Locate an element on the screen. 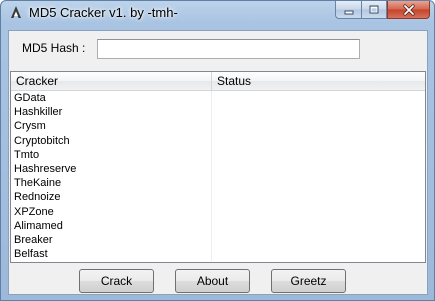 The image size is (435, 301). list-item: TheKaine is located at coordinates (218, 183).